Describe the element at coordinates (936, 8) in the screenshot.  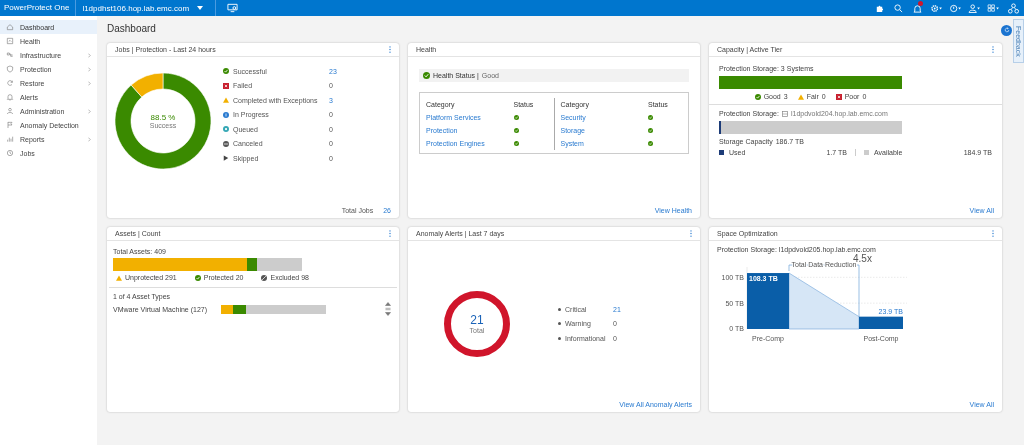
I see `settings-icon` at that location.